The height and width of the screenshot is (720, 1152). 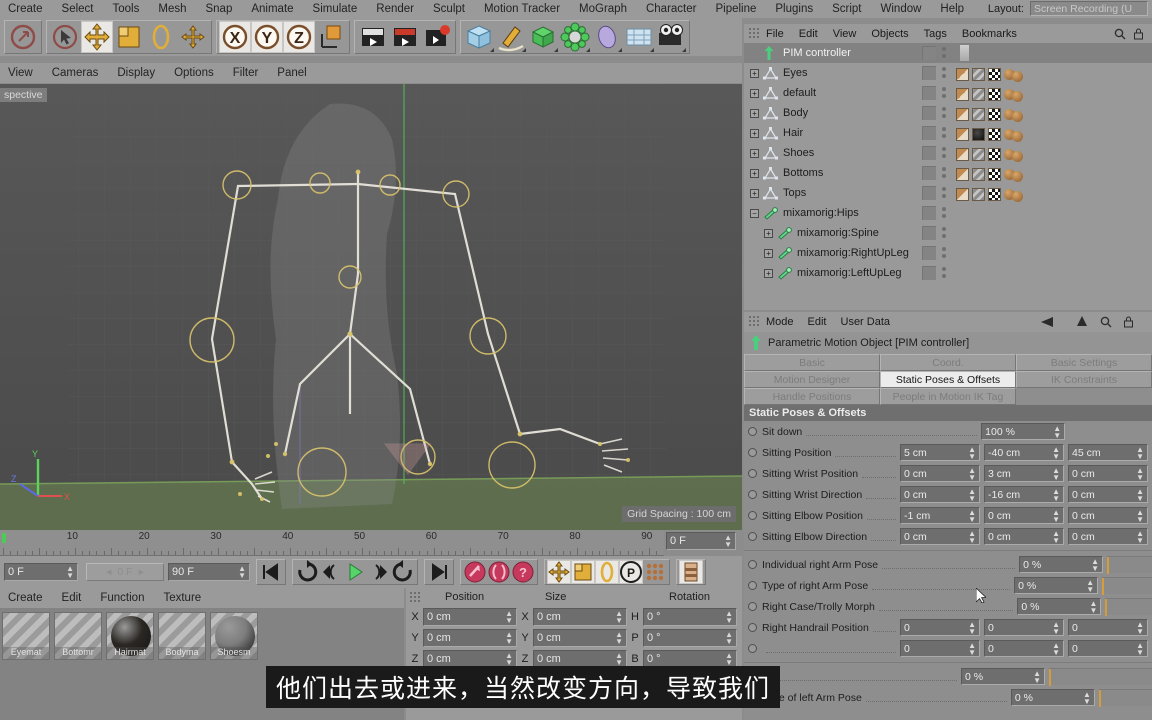 What do you see at coordinates (948, 396) in the screenshot?
I see `tab-people-in-motion-ik-tag: People in Motion IK Tag` at bounding box center [948, 396].